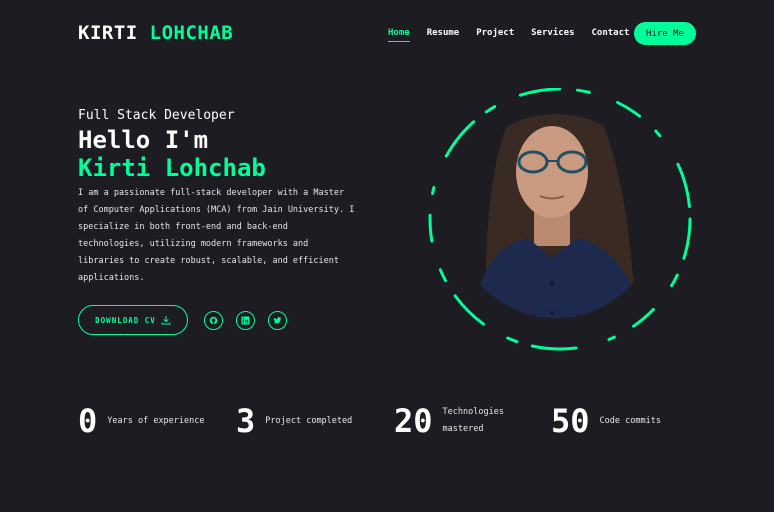  I want to click on nav-home: Home, so click(399, 35).